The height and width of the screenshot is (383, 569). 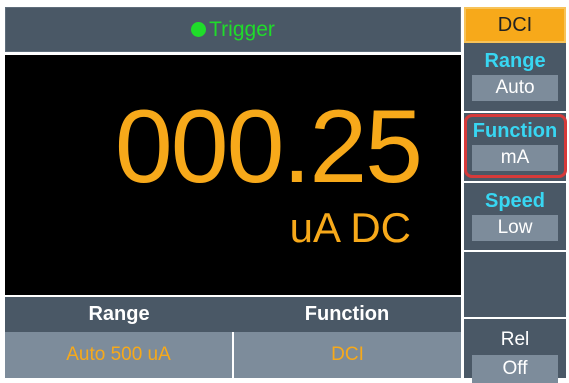 What do you see at coordinates (350, 227) in the screenshot?
I see `measurement-unit: uA DC` at bounding box center [350, 227].